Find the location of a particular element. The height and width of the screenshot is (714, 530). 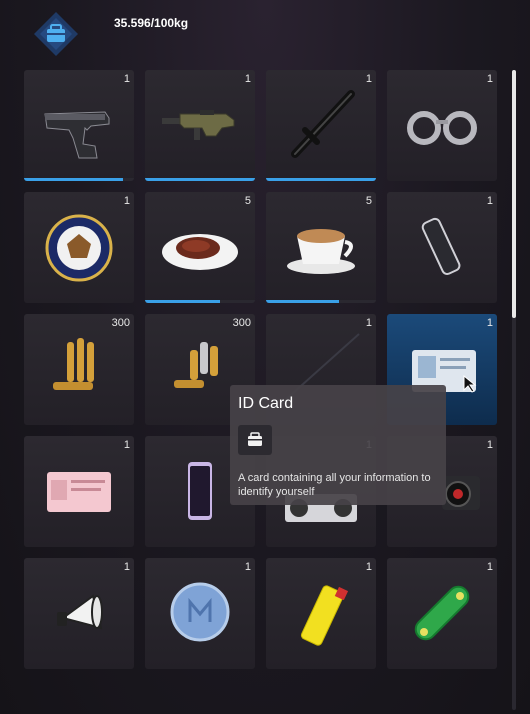

scrollbar is located at coordinates (514, 390).